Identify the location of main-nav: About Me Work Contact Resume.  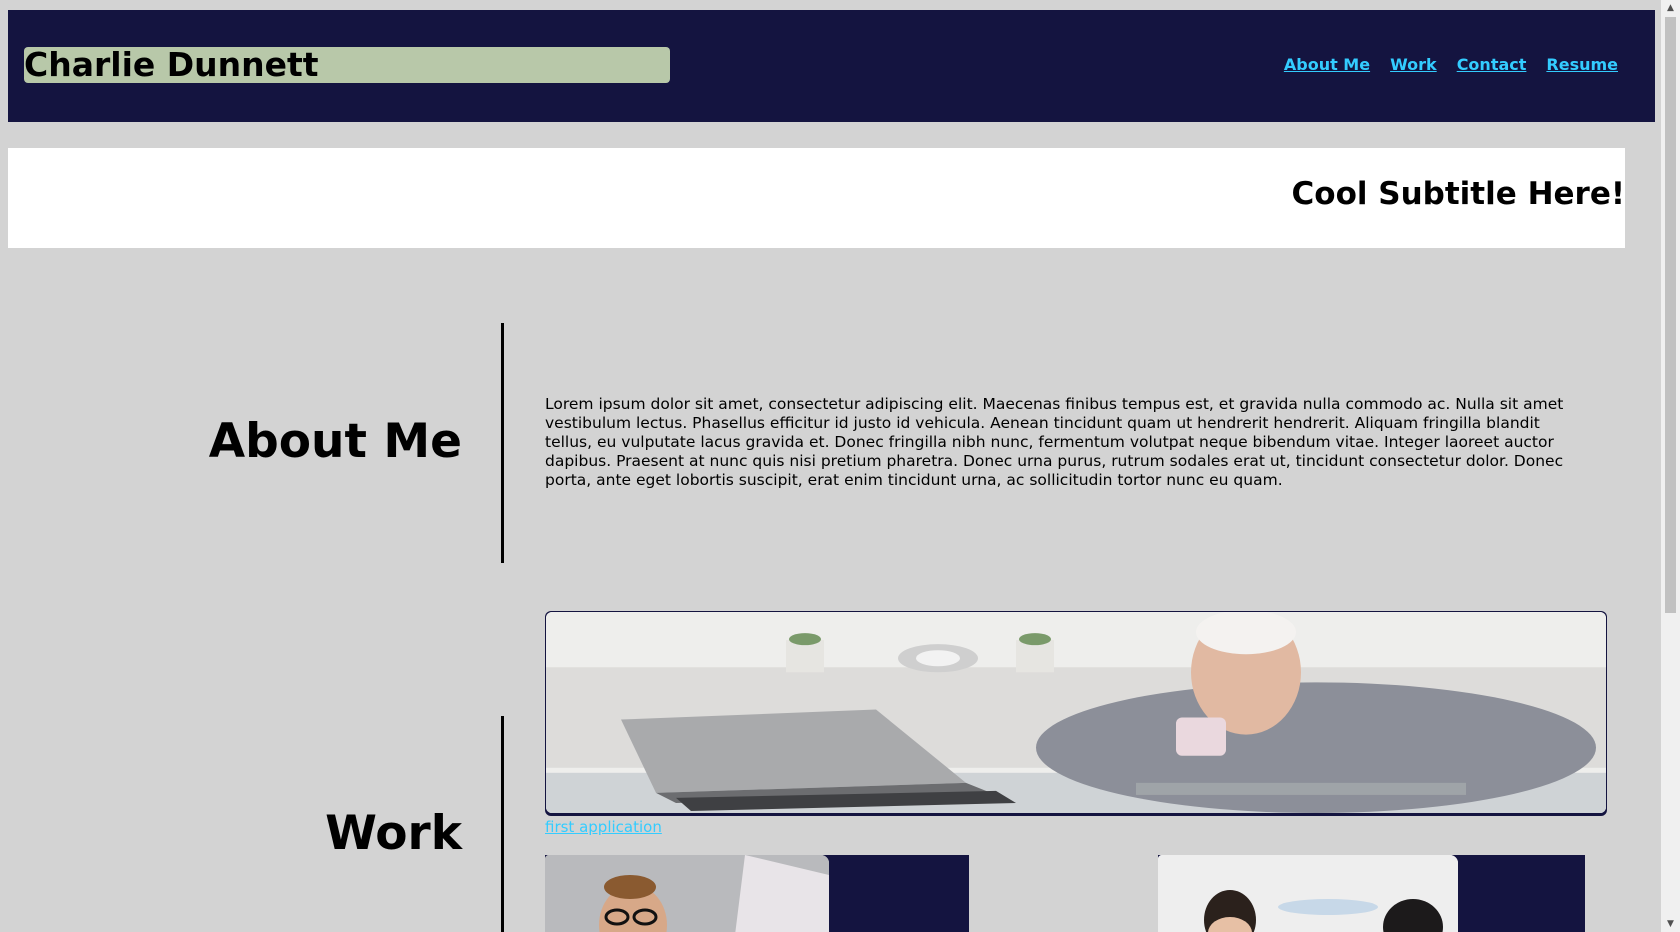
(1451, 64).